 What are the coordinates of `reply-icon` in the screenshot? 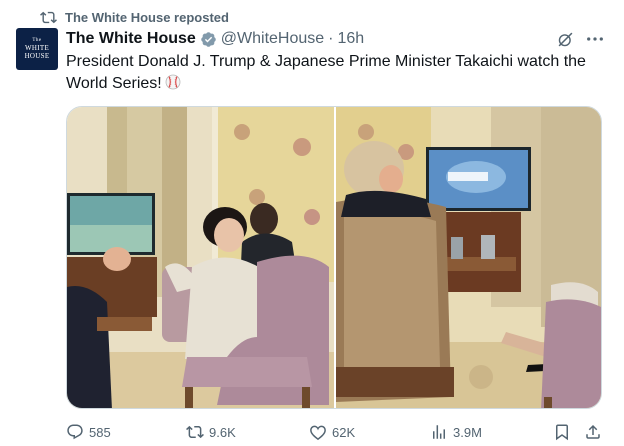 It's located at (75, 432).